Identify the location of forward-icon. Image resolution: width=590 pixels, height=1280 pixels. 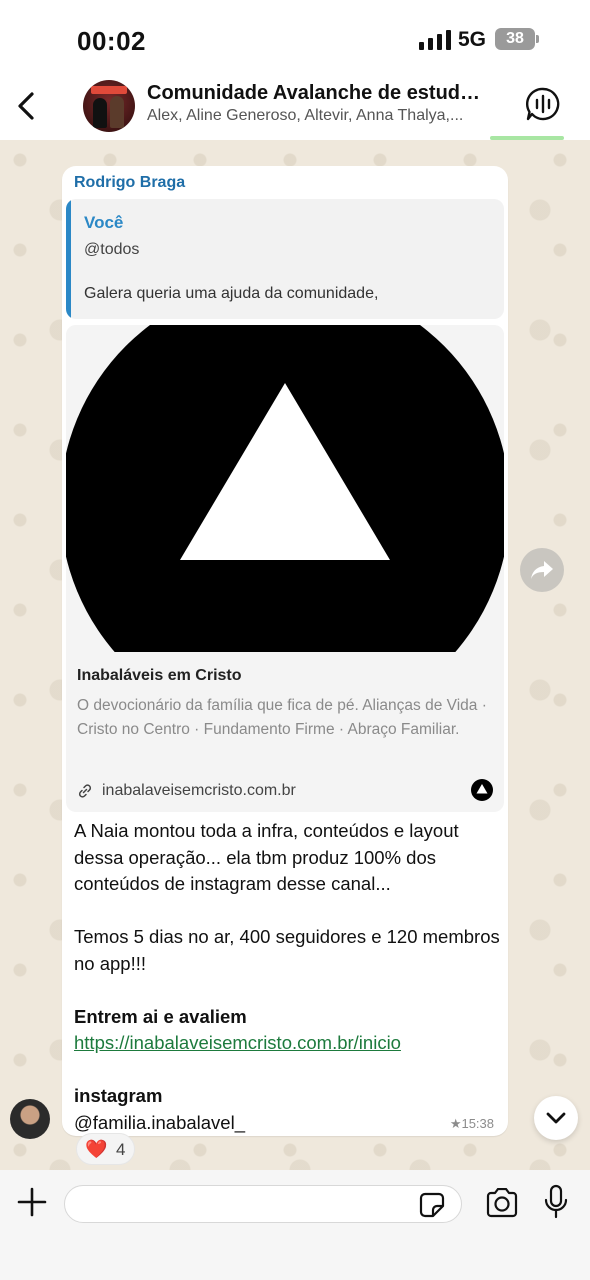
(542, 570).